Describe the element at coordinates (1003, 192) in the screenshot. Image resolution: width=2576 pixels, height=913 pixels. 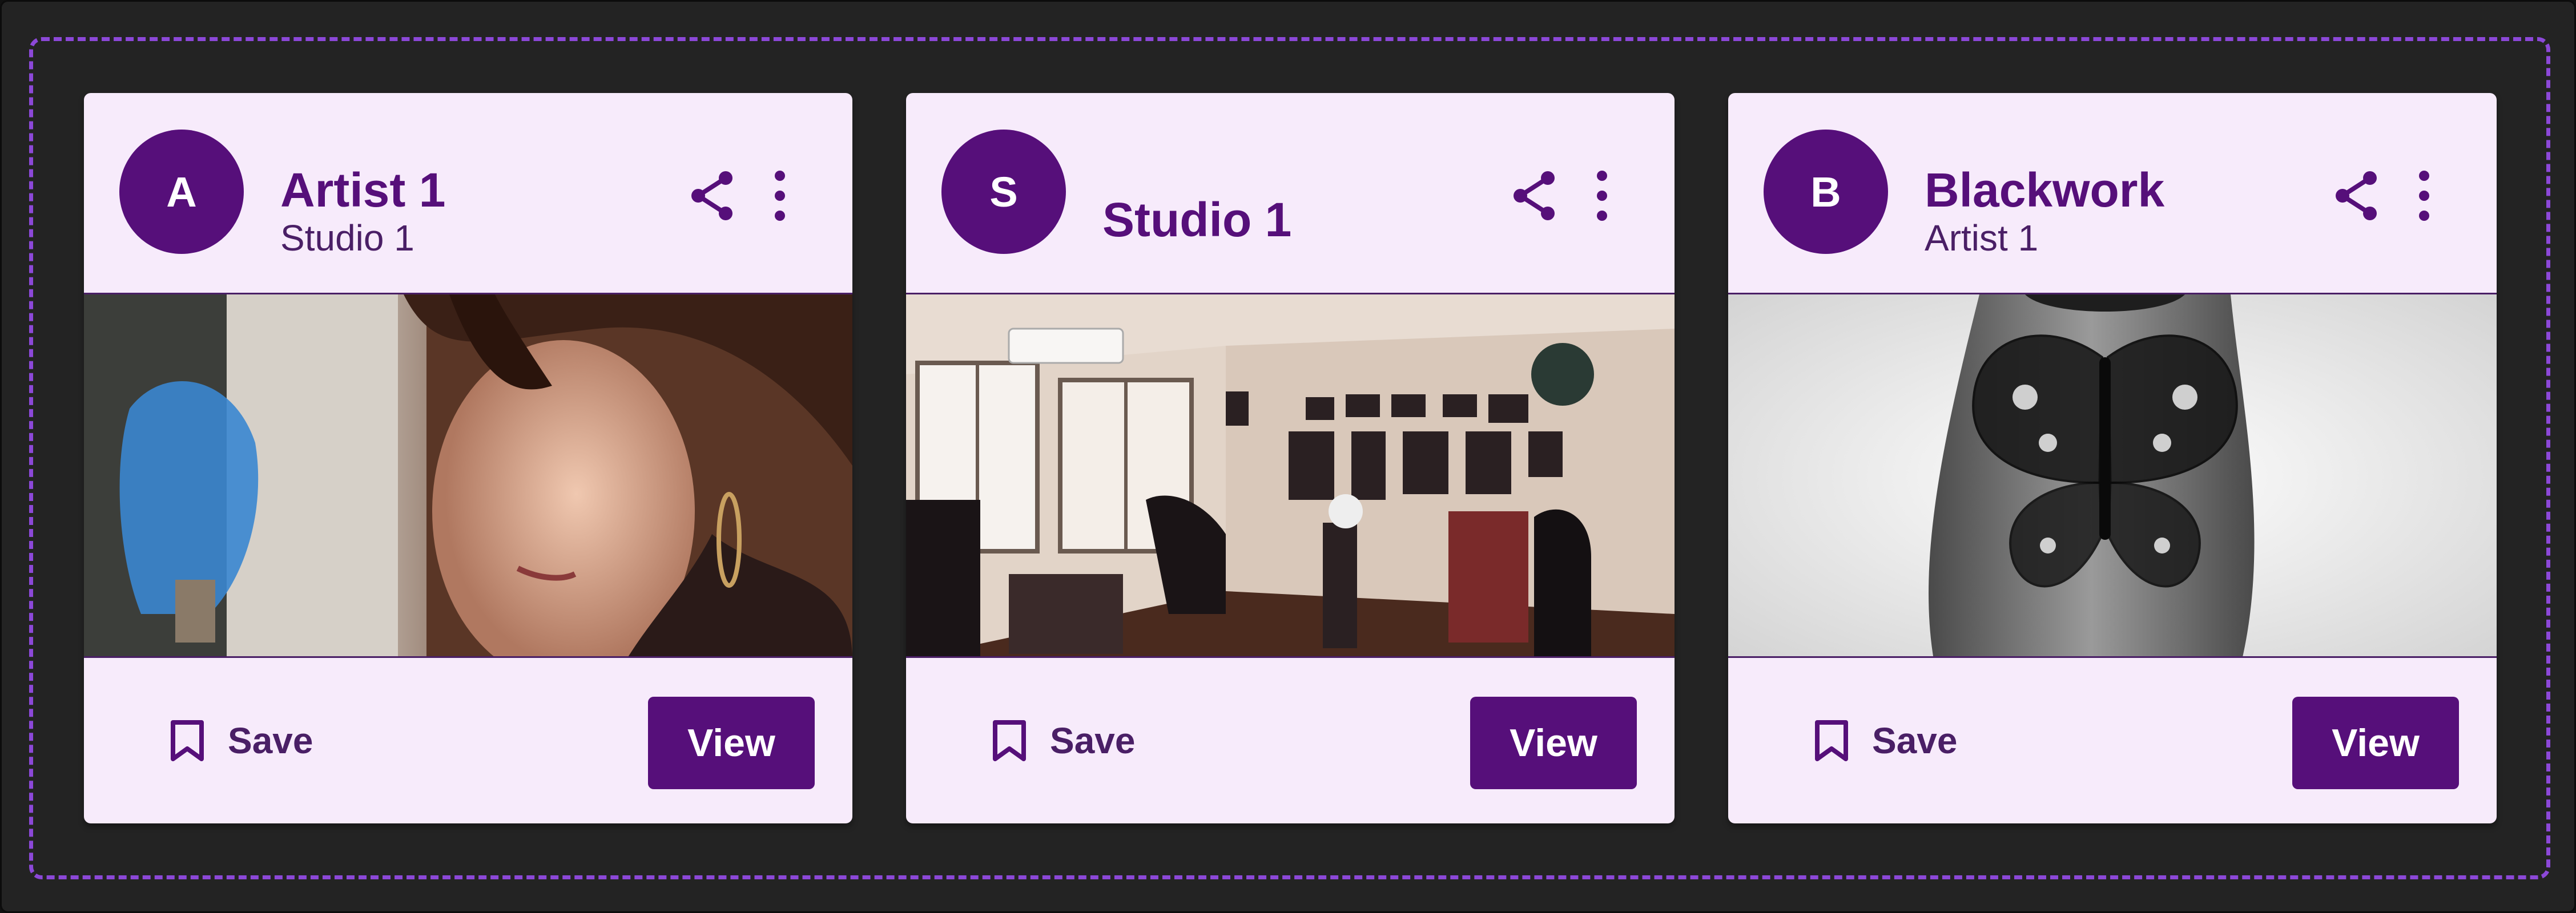
I see `avatar: S` at that location.